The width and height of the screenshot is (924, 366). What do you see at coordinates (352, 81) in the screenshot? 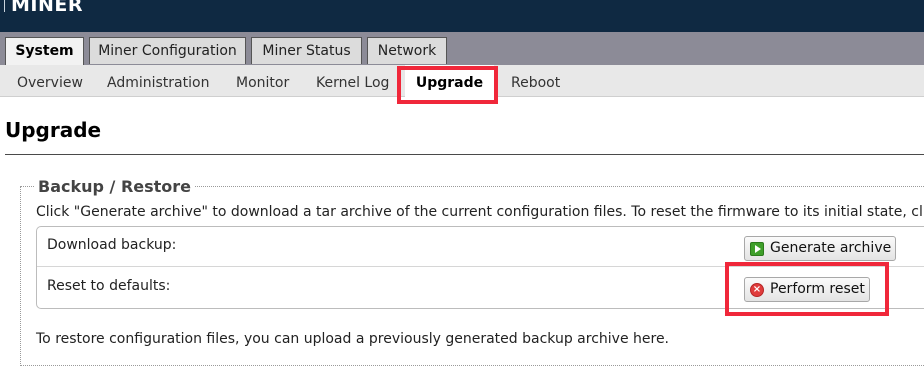
I see `subtab-kernel-log: Kernel Log` at bounding box center [352, 81].